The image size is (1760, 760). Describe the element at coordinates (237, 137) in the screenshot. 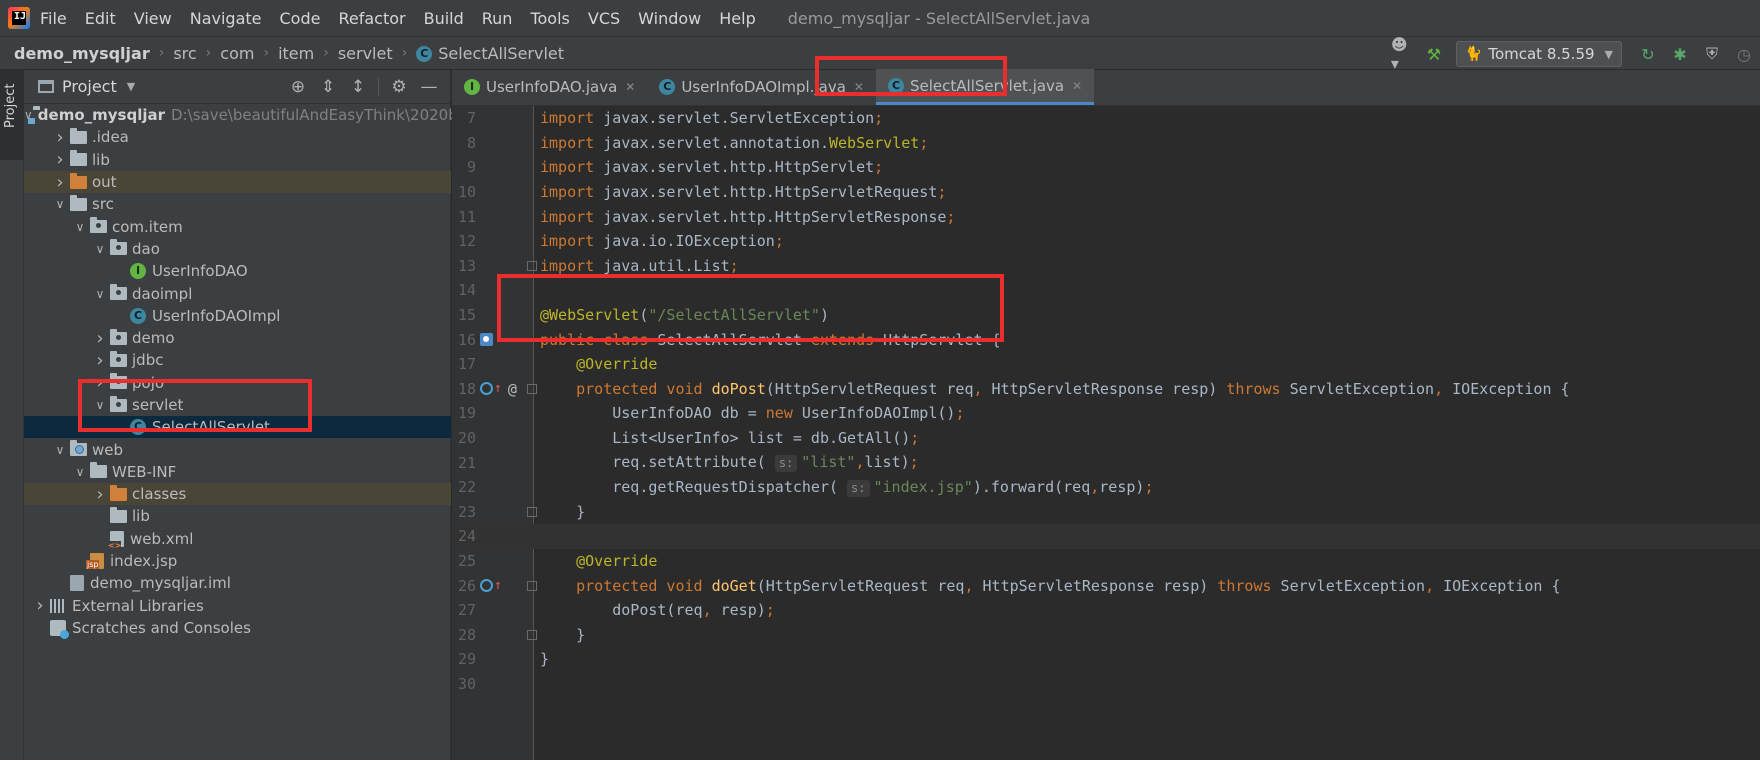

I see `tree-node: › .idea` at that location.